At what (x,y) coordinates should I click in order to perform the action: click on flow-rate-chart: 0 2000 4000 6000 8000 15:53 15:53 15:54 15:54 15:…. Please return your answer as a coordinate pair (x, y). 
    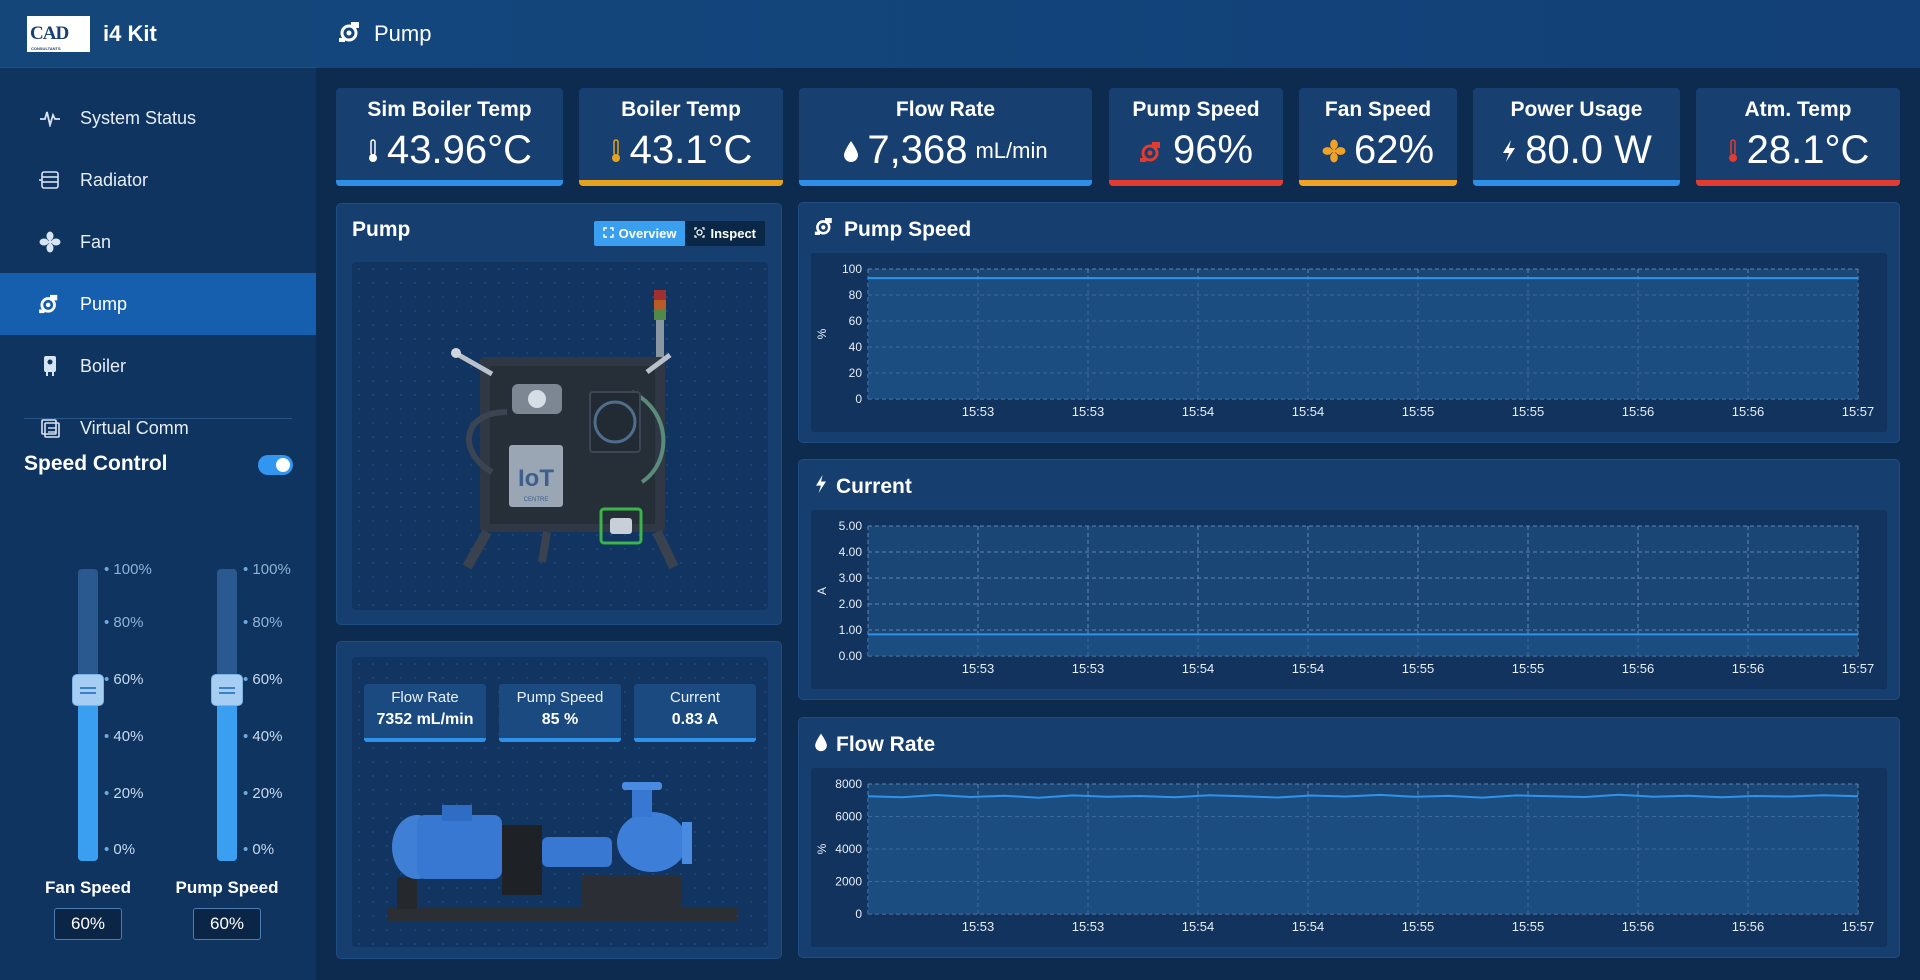
    Looking at the image, I should click on (1349, 857).